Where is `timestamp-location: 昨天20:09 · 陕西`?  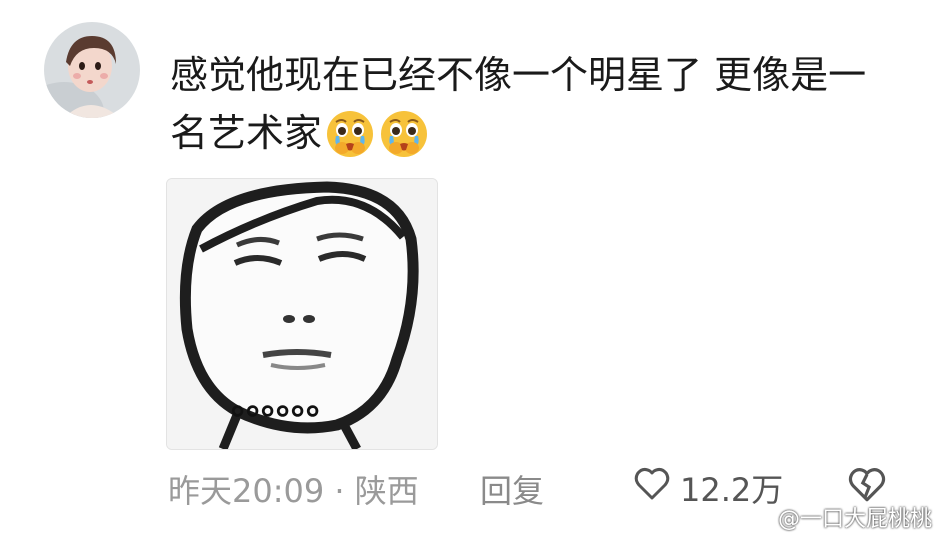 timestamp-location: 昨天20:09 · 陕西 is located at coordinates (293, 491).